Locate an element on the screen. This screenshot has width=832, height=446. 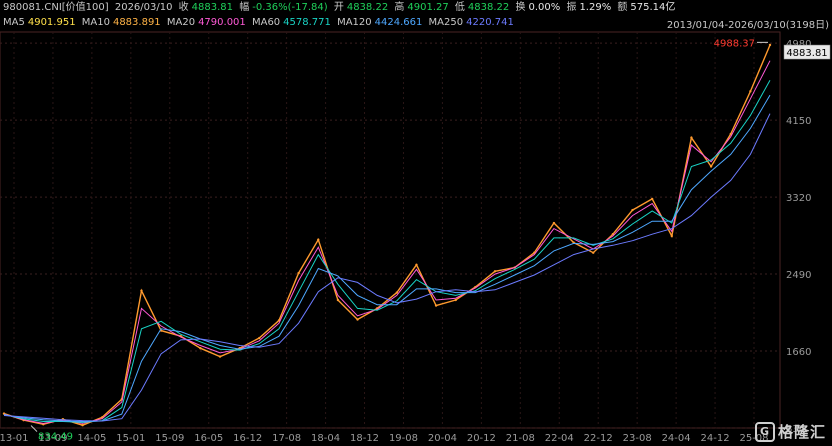
x-tick-label: 20-04 is located at coordinates (442, 438).